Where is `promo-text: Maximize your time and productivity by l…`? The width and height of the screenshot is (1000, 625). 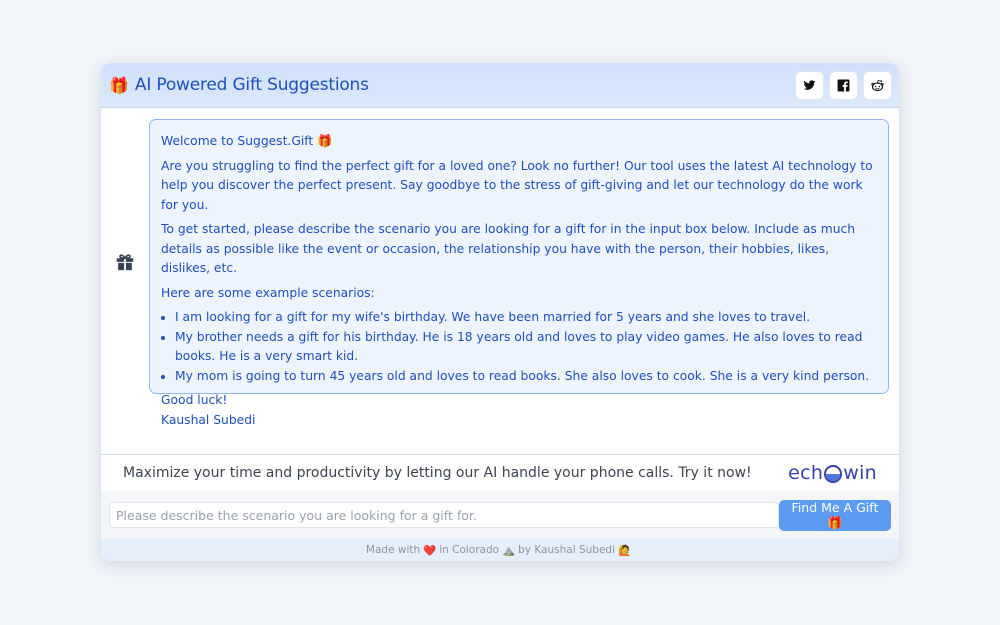 promo-text: Maximize your time and productivity by l… is located at coordinates (437, 473).